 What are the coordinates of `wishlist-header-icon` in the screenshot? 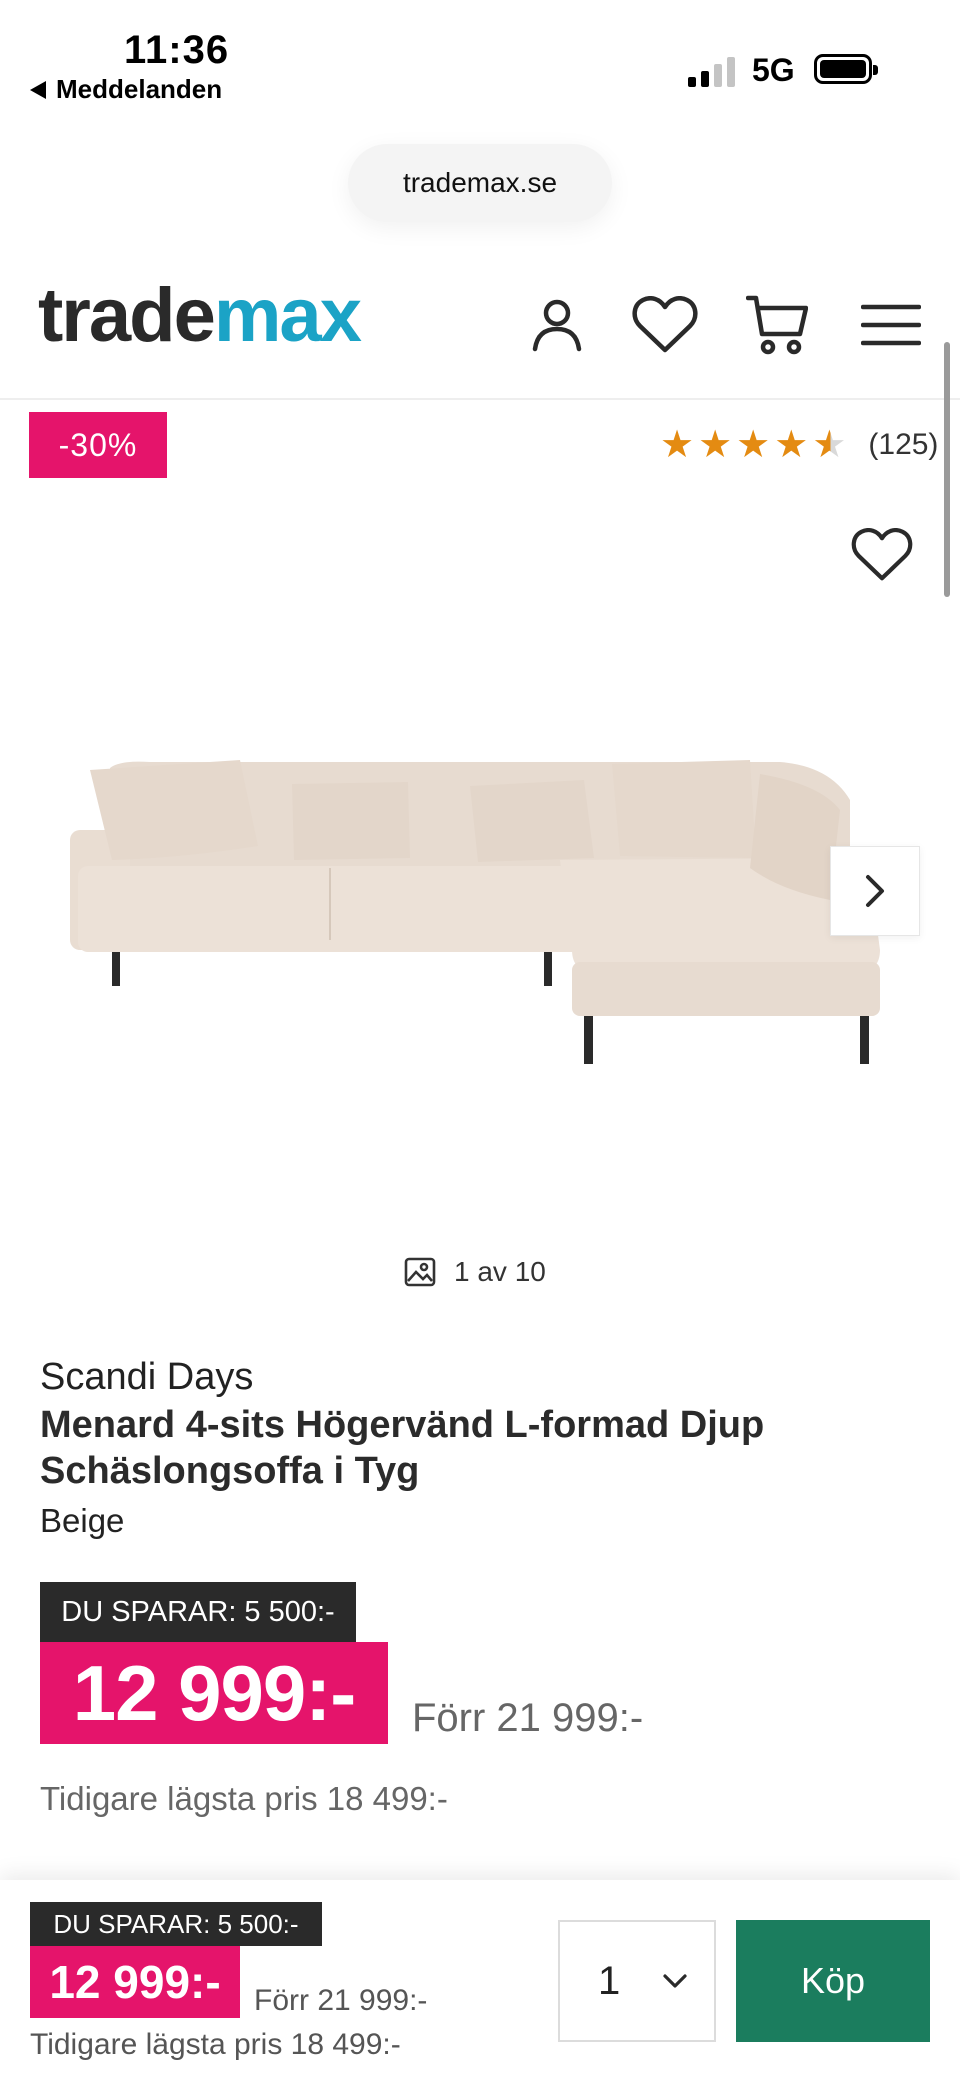 It's located at (665, 325).